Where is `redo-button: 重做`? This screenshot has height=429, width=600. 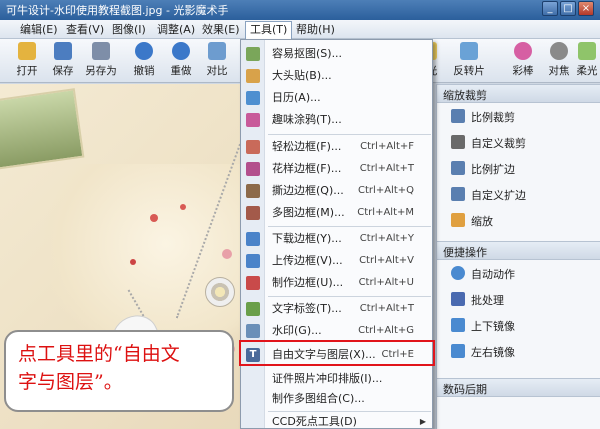
redo-button: 重做 is located at coordinates (181, 61).